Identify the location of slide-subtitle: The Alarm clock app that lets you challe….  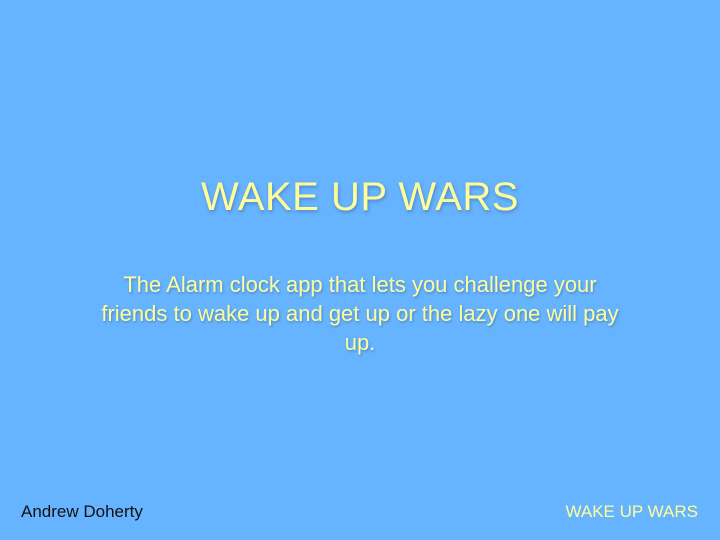
(360, 313).